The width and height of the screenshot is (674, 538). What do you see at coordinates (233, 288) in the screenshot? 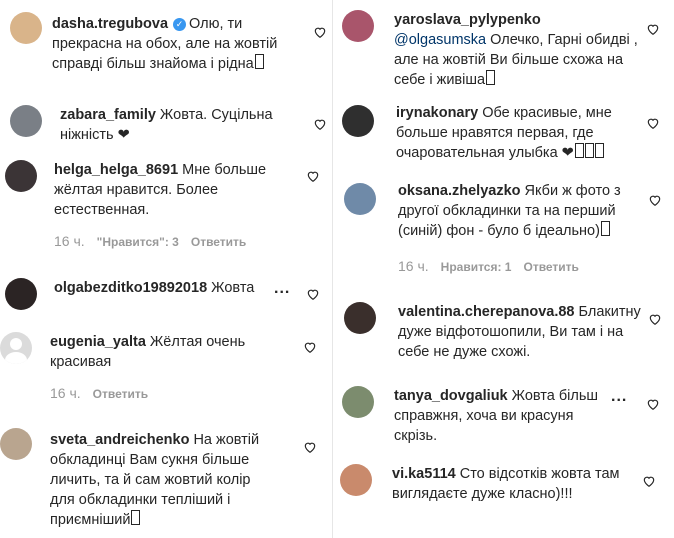
I see `comment-body: Жовта` at bounding box center [233, 288].